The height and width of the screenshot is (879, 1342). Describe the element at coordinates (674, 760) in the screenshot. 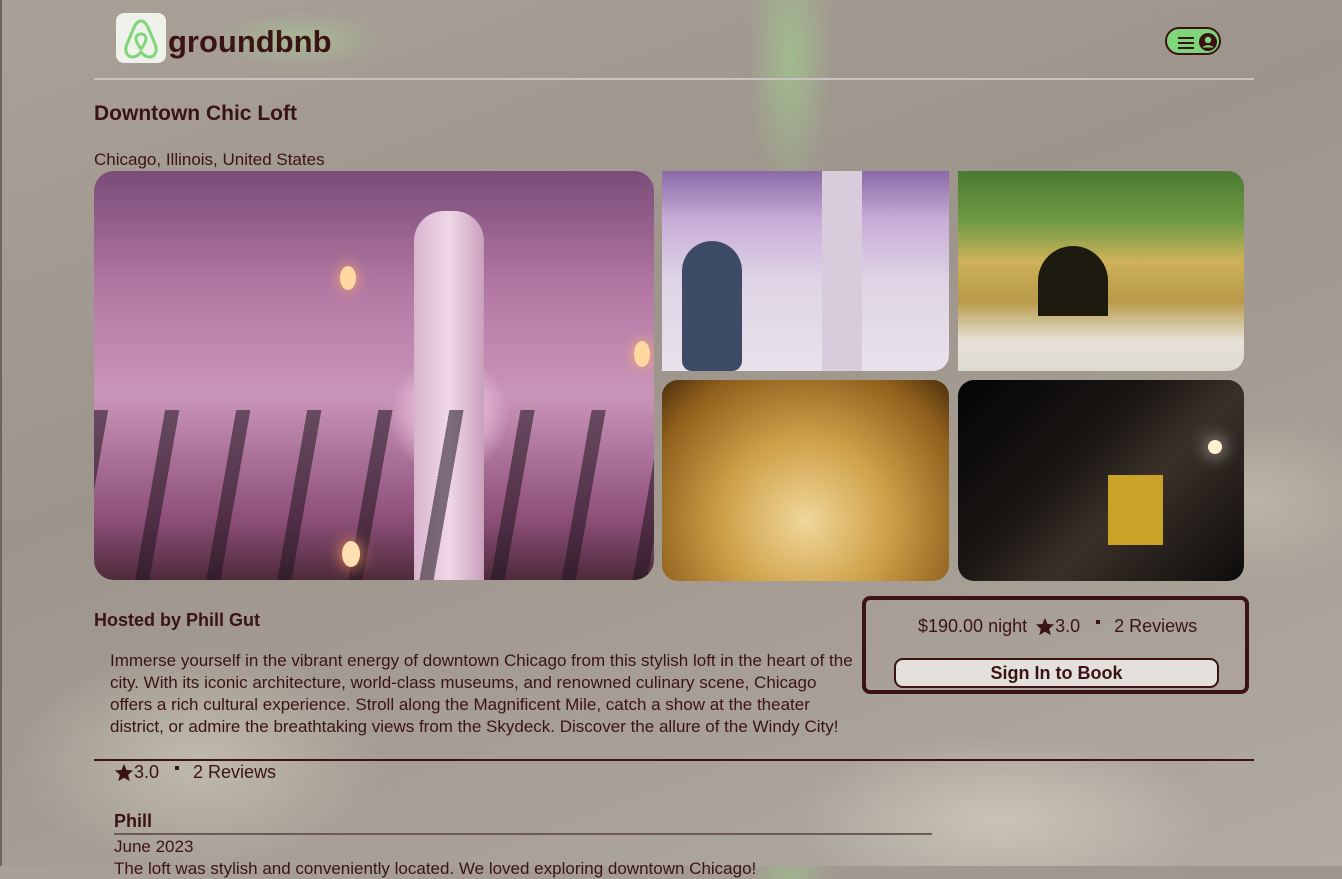

I see `section-divider` at that location.